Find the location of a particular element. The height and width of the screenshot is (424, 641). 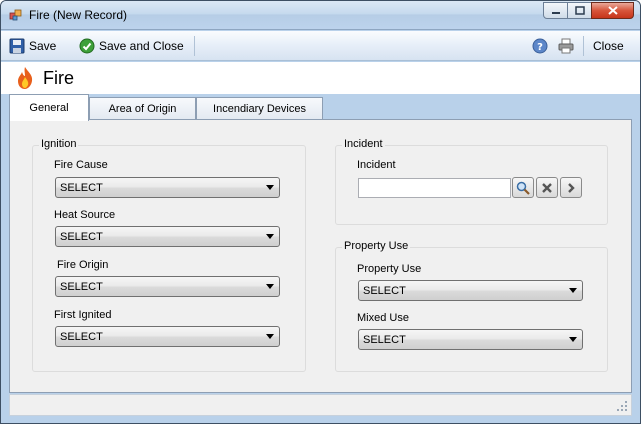

tab-label: Area of Origin is located at coordinates (142, 109).